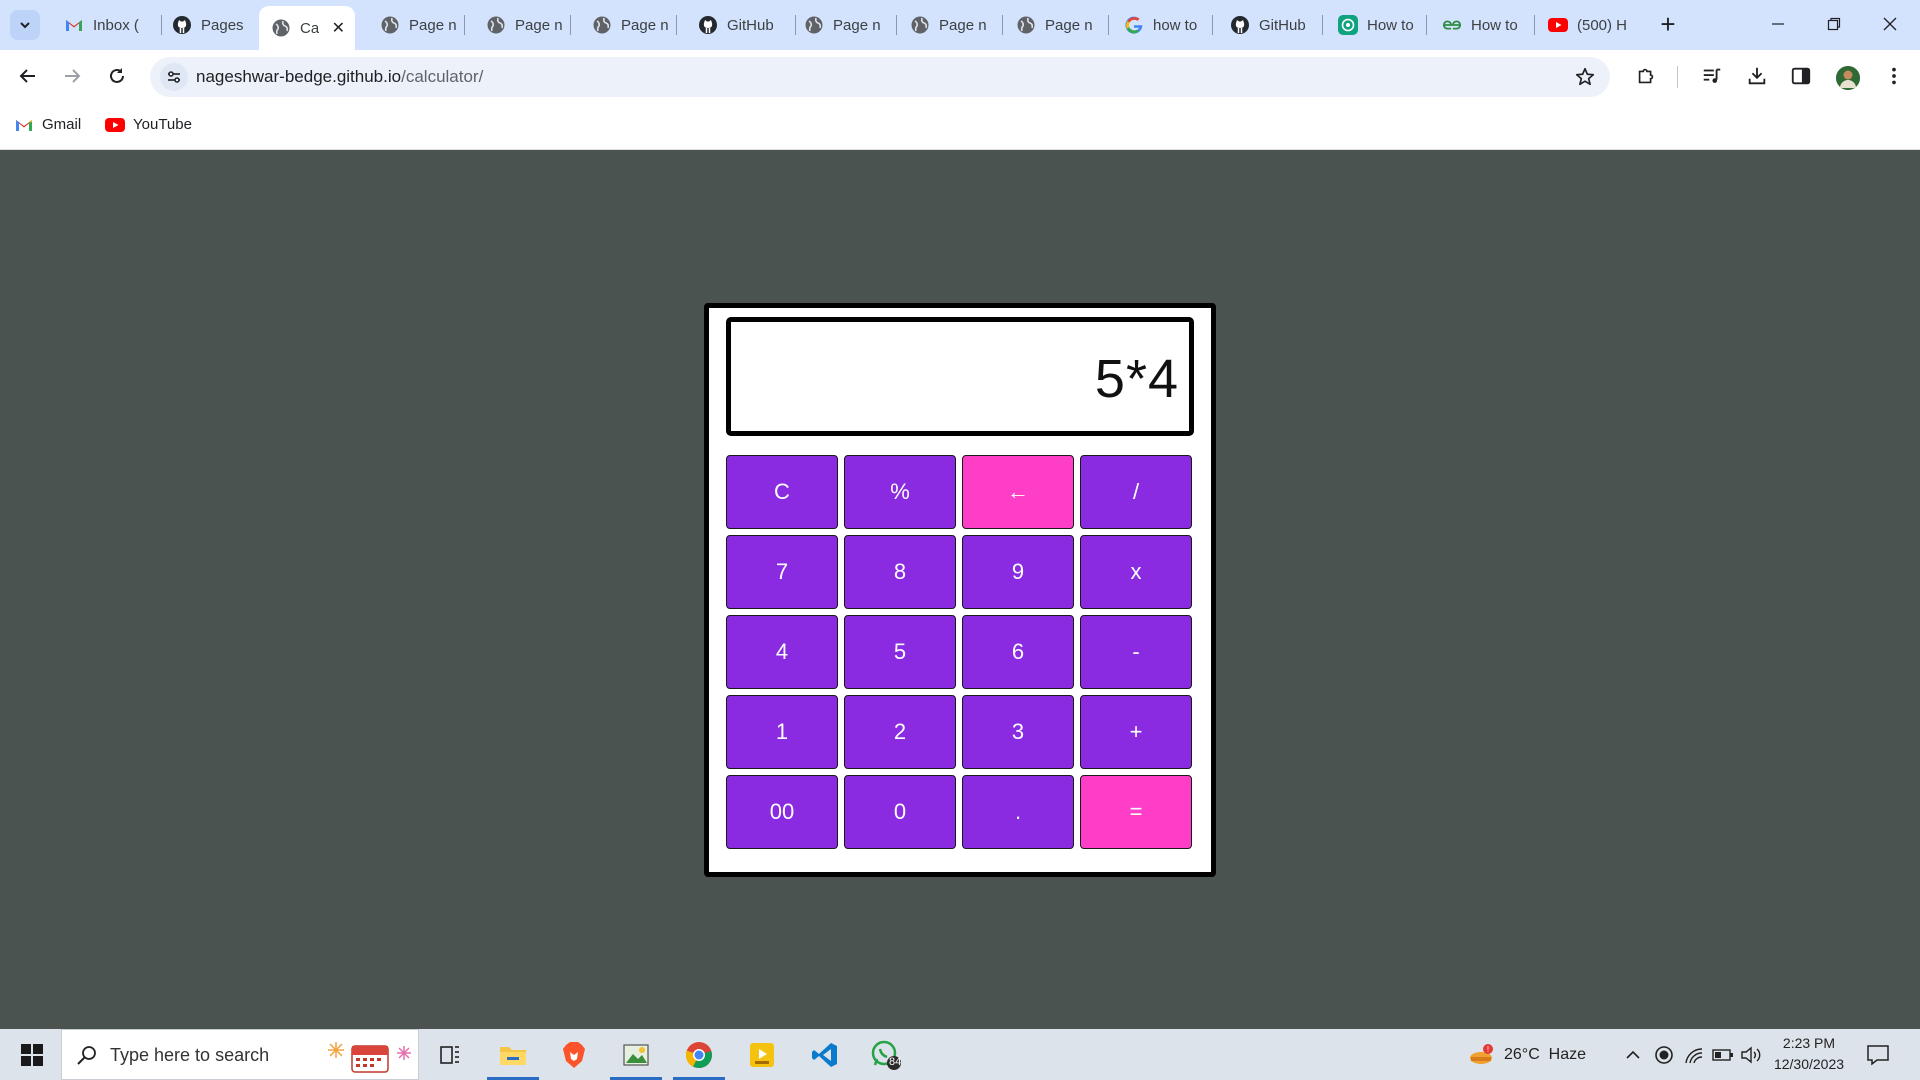  I want to click on bookmark-star-button, so click(1585, 79).